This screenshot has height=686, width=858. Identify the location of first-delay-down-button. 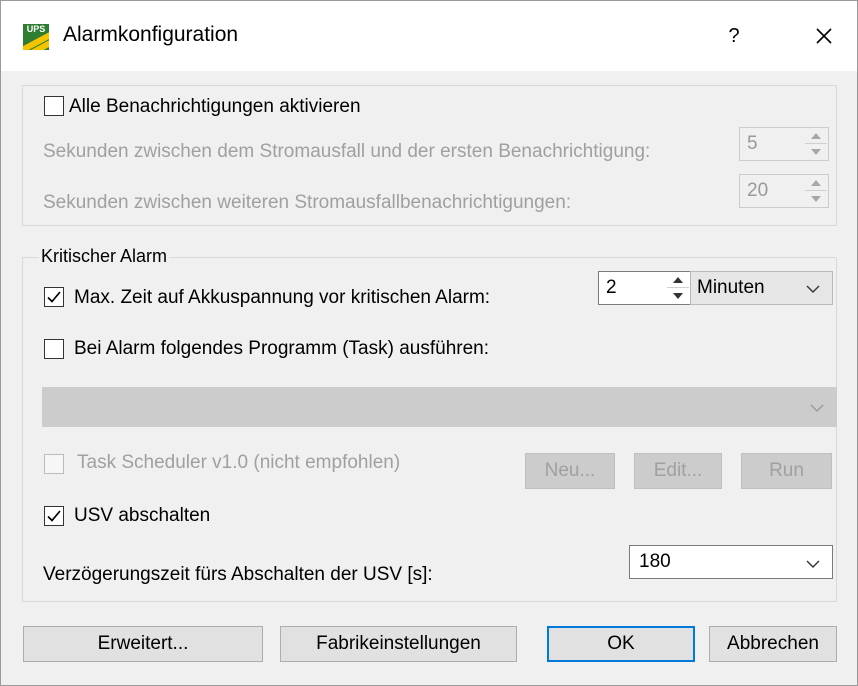
(816, 151).